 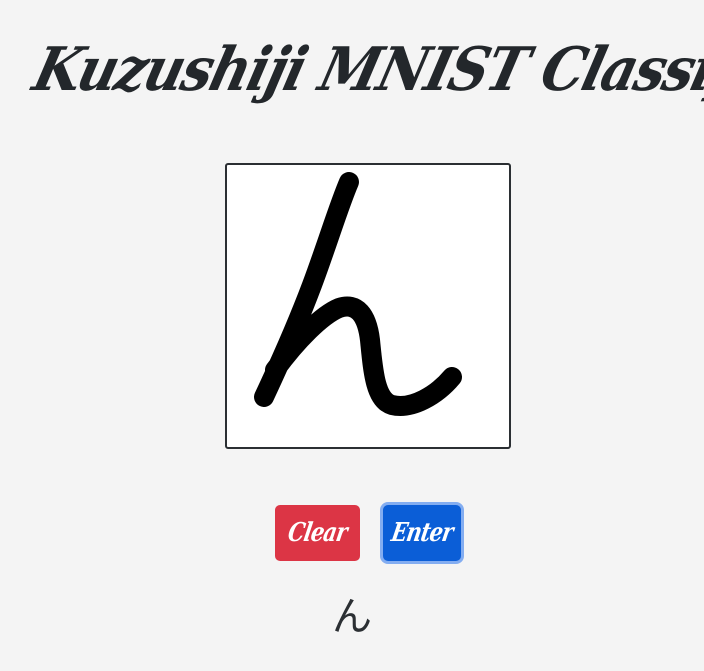 I want to click on clear-button-label: Clear, so click(x=317, y=533).